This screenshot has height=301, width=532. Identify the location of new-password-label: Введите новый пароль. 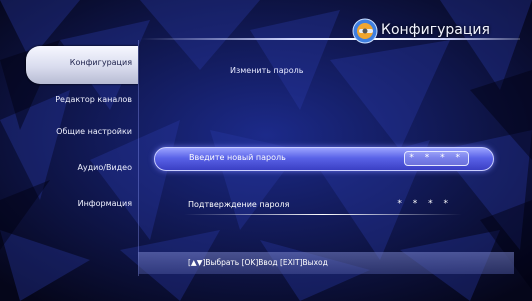
(237, 157).